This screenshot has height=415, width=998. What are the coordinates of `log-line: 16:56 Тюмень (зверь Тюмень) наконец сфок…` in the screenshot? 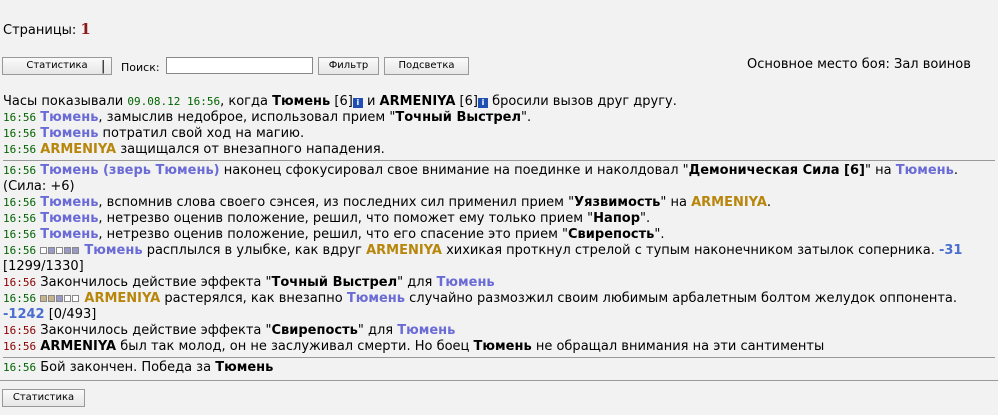 It's located at (499, 179).